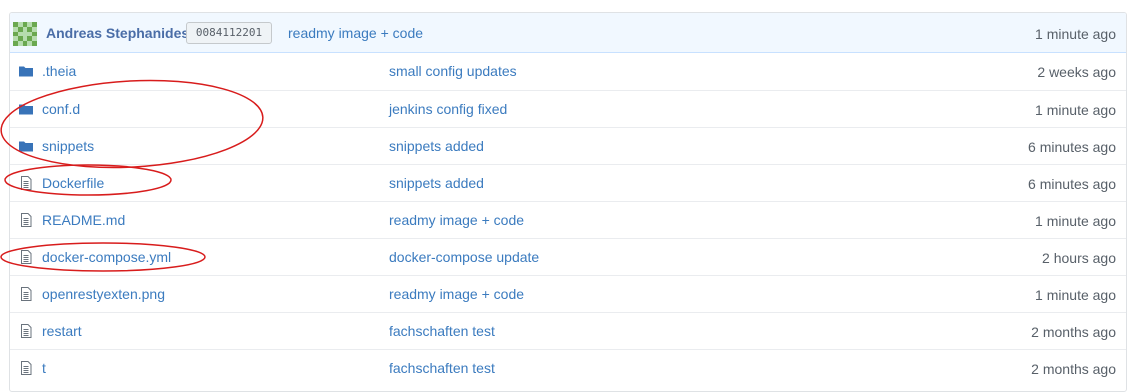 The width and height of the screenshot is (1129, 392). Describe the element at coordinates (568, 145) in the screenshot. I see `file-row: snippets snippets added 6 minutes ago` at that location.